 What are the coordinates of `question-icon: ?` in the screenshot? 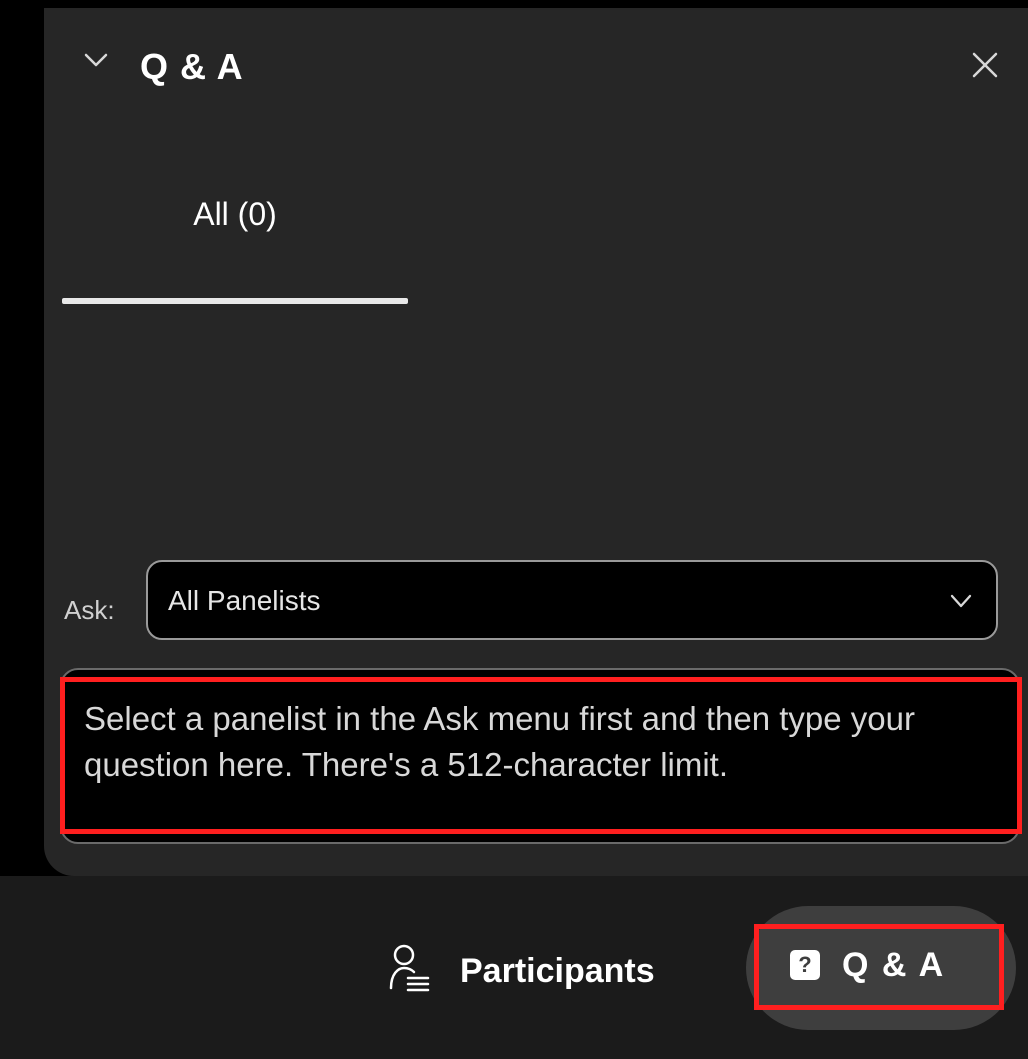 It's located at (805, 965).